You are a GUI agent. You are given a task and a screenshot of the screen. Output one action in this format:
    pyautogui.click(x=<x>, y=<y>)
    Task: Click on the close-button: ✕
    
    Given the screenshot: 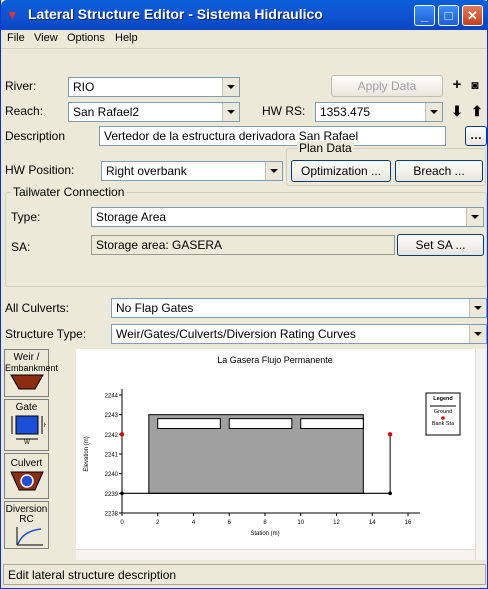 What is the action you would take?
    pyautogui.click(x=472, y=15)
    